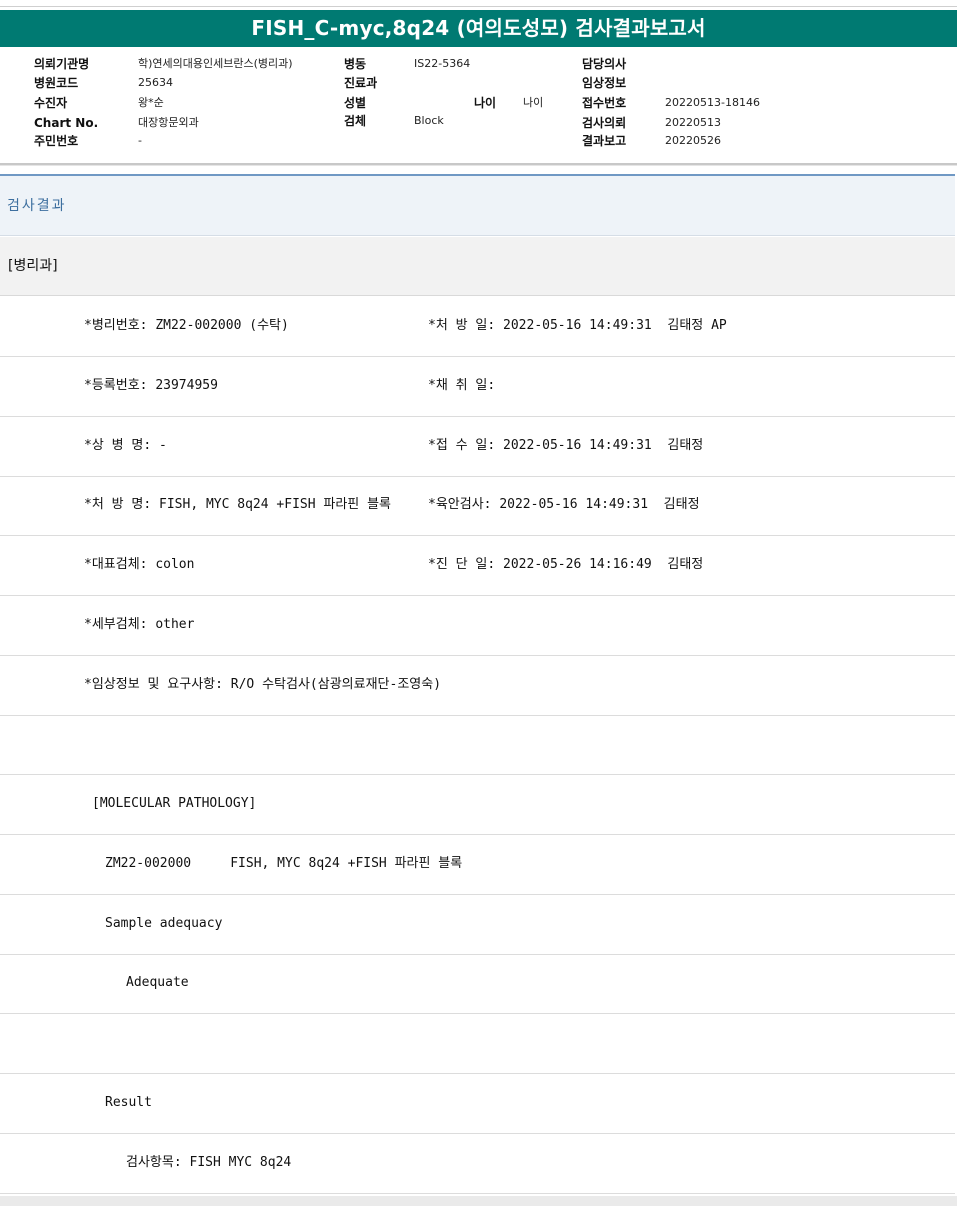 The height and width of the screenshot is (1206, 957). Describe the element at coordinates (478, 1201) in the screenshot. I see `horizontal-scrollbar` at that location.